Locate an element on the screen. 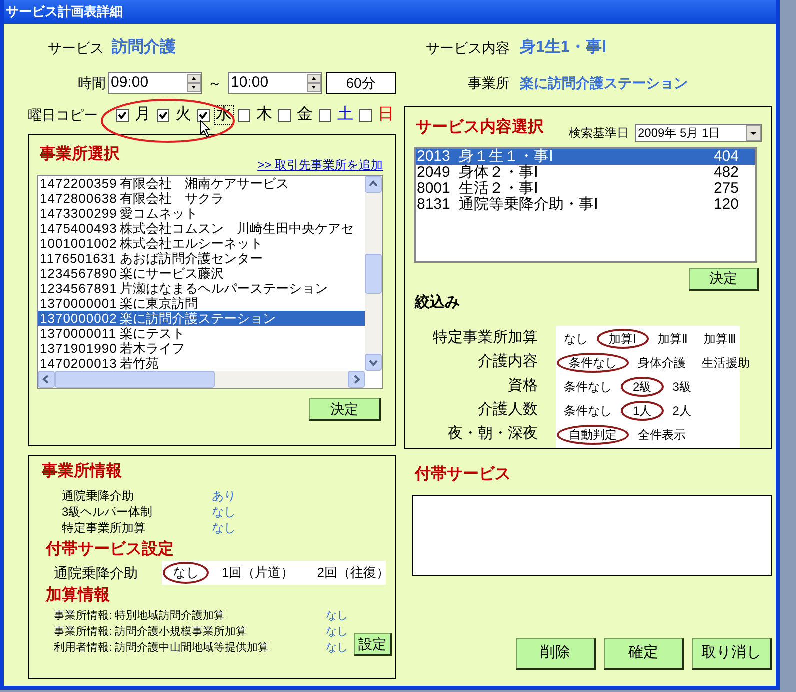 This screenshot has height=692, width=796. filter-option: 全件表示 is located at coordinates (662, 435).